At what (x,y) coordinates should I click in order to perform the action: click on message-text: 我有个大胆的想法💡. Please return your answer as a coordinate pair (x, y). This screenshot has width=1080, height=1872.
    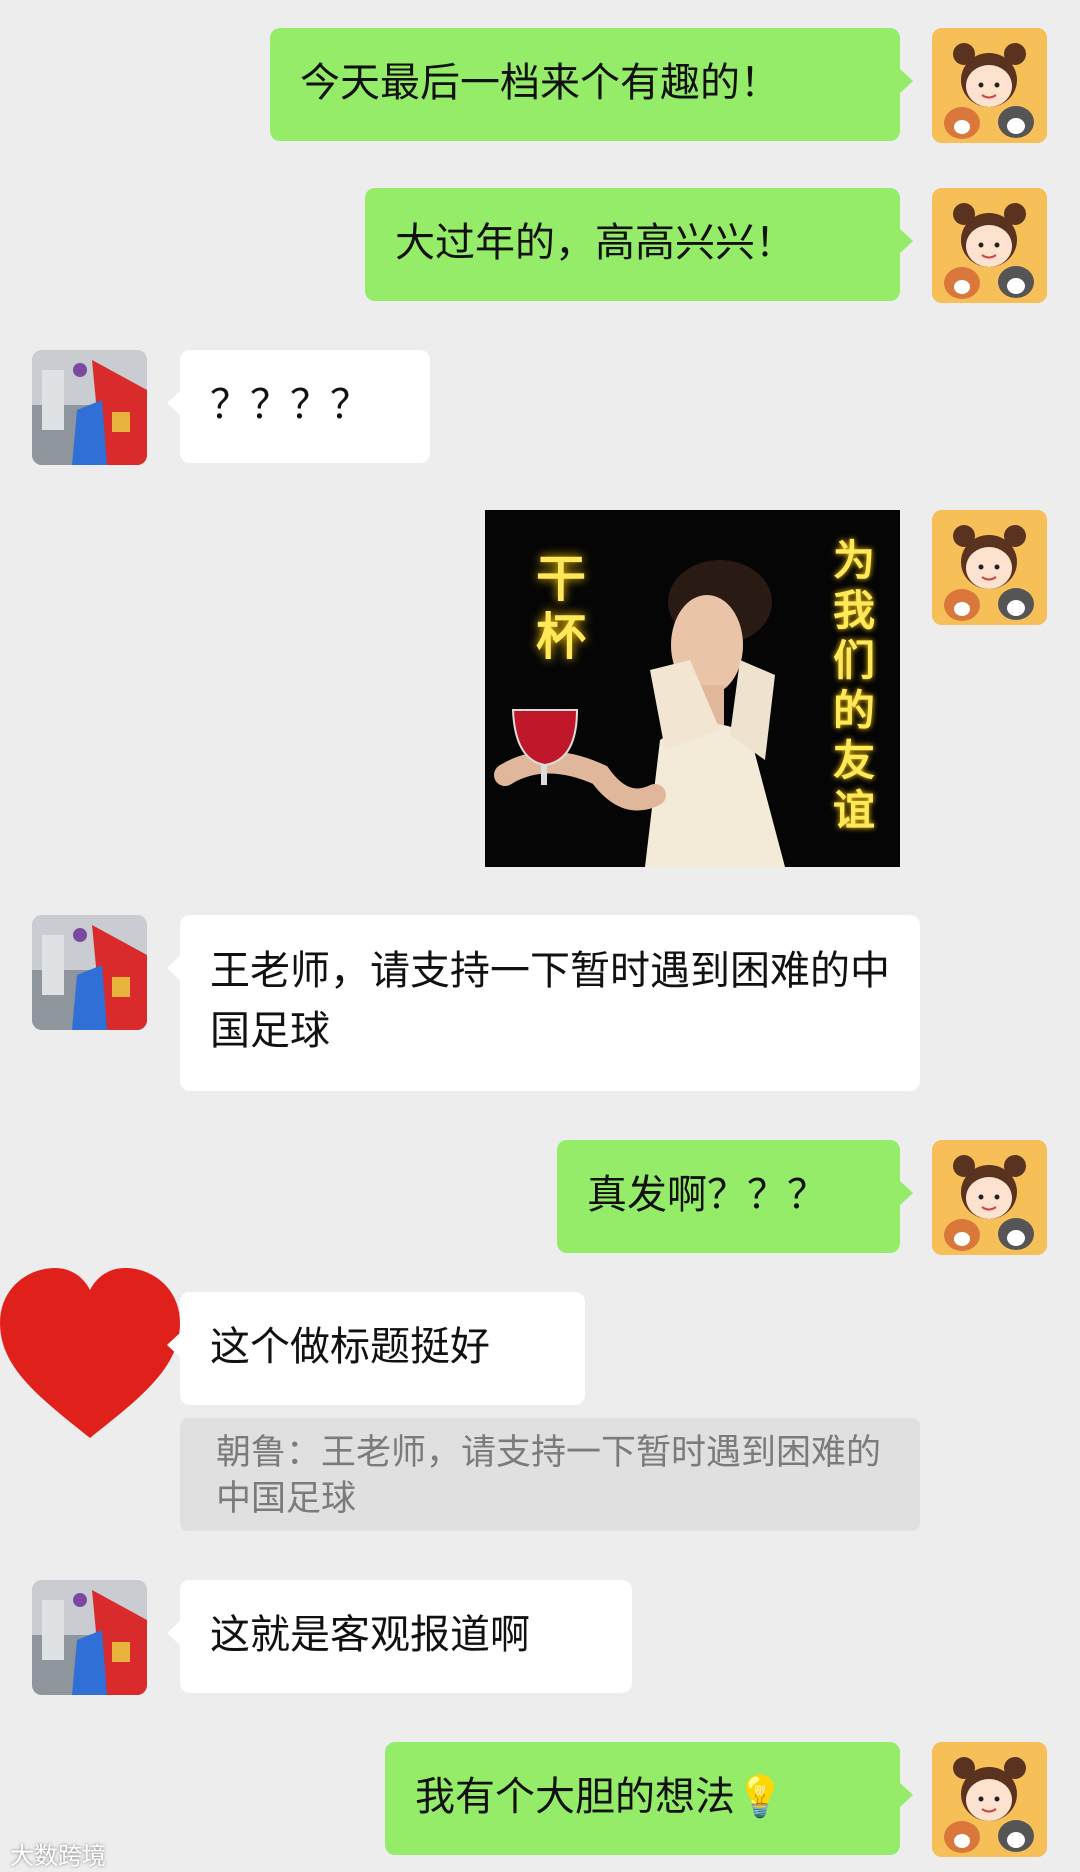
    Looking at the image, I should click on (600, 1797).